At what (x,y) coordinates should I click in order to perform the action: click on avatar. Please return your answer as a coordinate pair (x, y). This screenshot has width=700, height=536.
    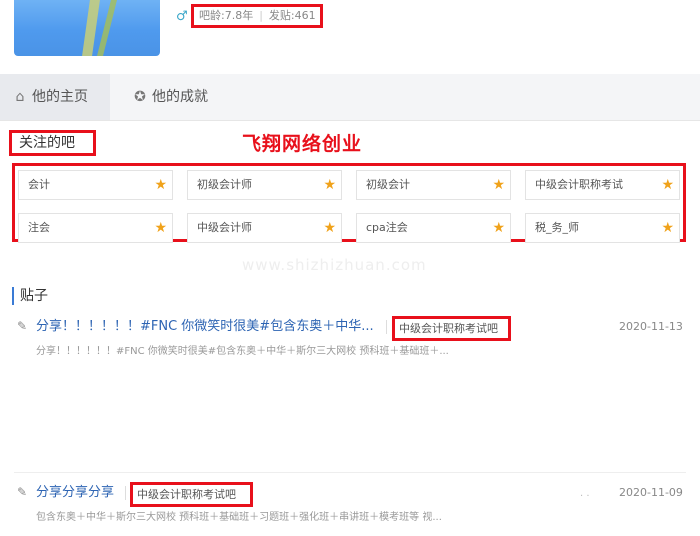
    Looking at the image, I should click on (87, 28).